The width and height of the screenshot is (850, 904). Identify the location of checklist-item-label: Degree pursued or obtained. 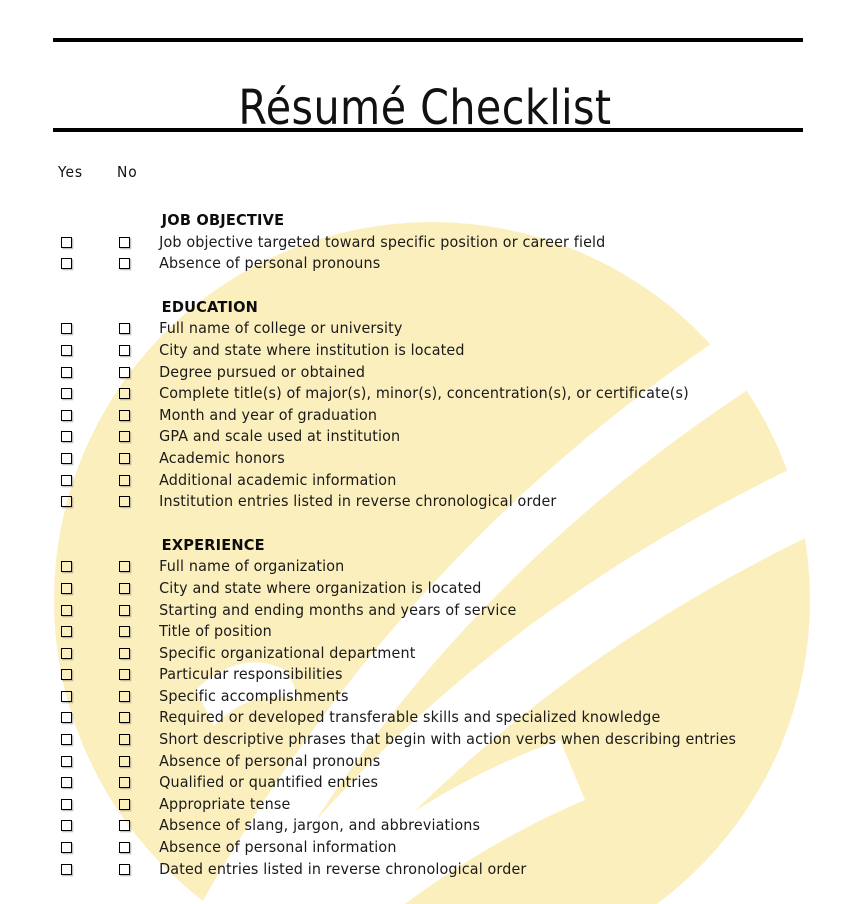
(262, 371).